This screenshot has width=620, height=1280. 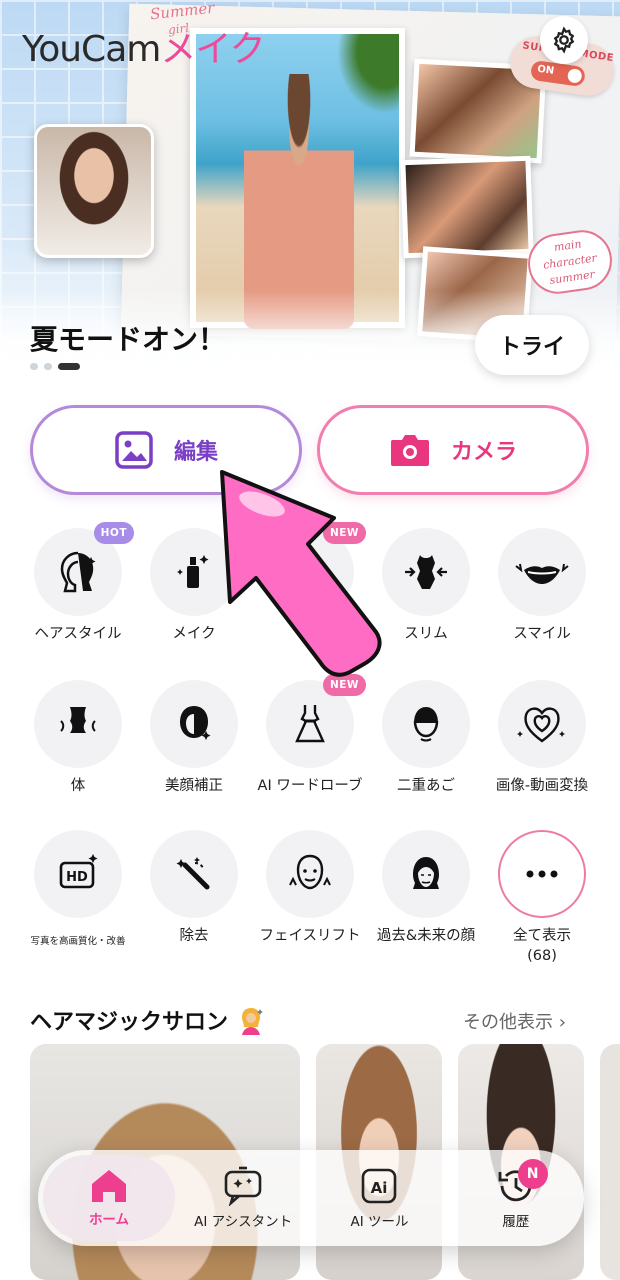 I want to click on nav-ai-assistant: AI アシスタント, so click(x=243, y=1198).